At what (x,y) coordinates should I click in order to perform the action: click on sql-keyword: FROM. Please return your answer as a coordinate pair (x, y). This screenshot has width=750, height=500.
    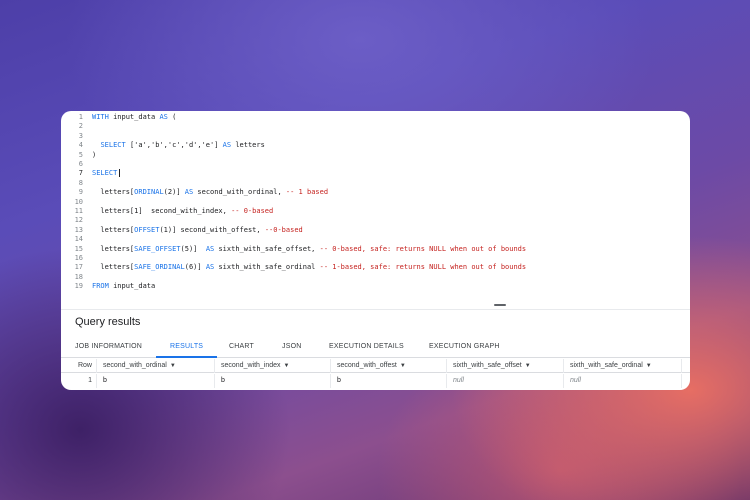
    Looking at the image, I should click on (100, 286).